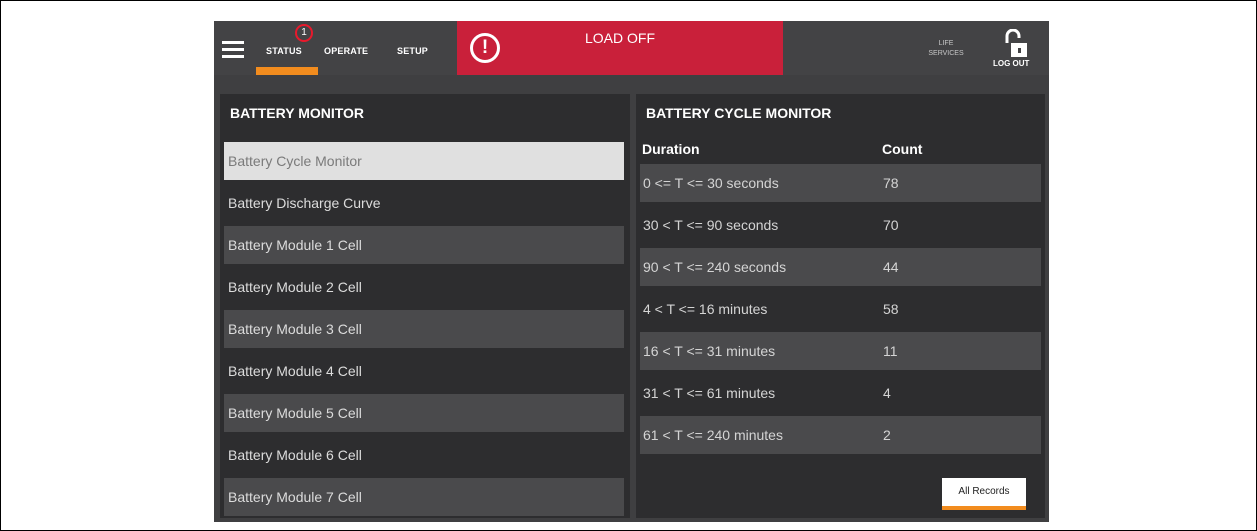 This screenshot has height=531, width=1257. I want to click on life-services-link: LIFE SERVICES, so click(946, 49).